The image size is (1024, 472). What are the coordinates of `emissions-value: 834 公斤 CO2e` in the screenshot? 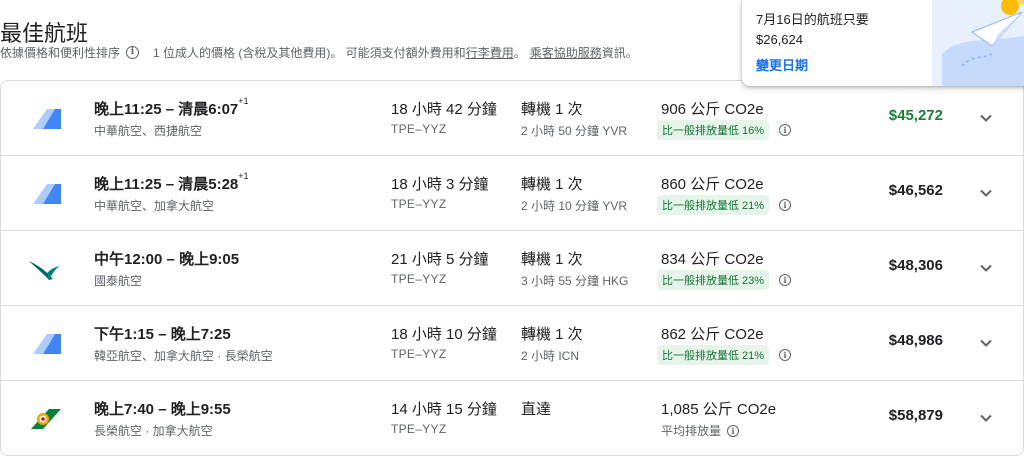 It's located at (712, 259).